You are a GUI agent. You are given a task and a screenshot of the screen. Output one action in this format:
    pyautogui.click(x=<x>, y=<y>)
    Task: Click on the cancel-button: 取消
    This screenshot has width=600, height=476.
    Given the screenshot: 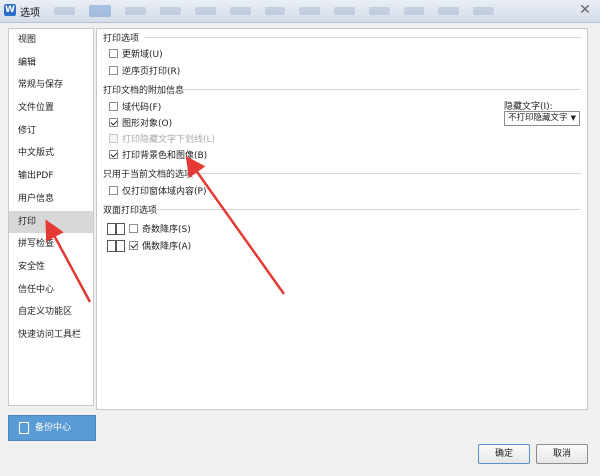 What is the action you would take?
    pyautogui.click(x=562, y=454)
    